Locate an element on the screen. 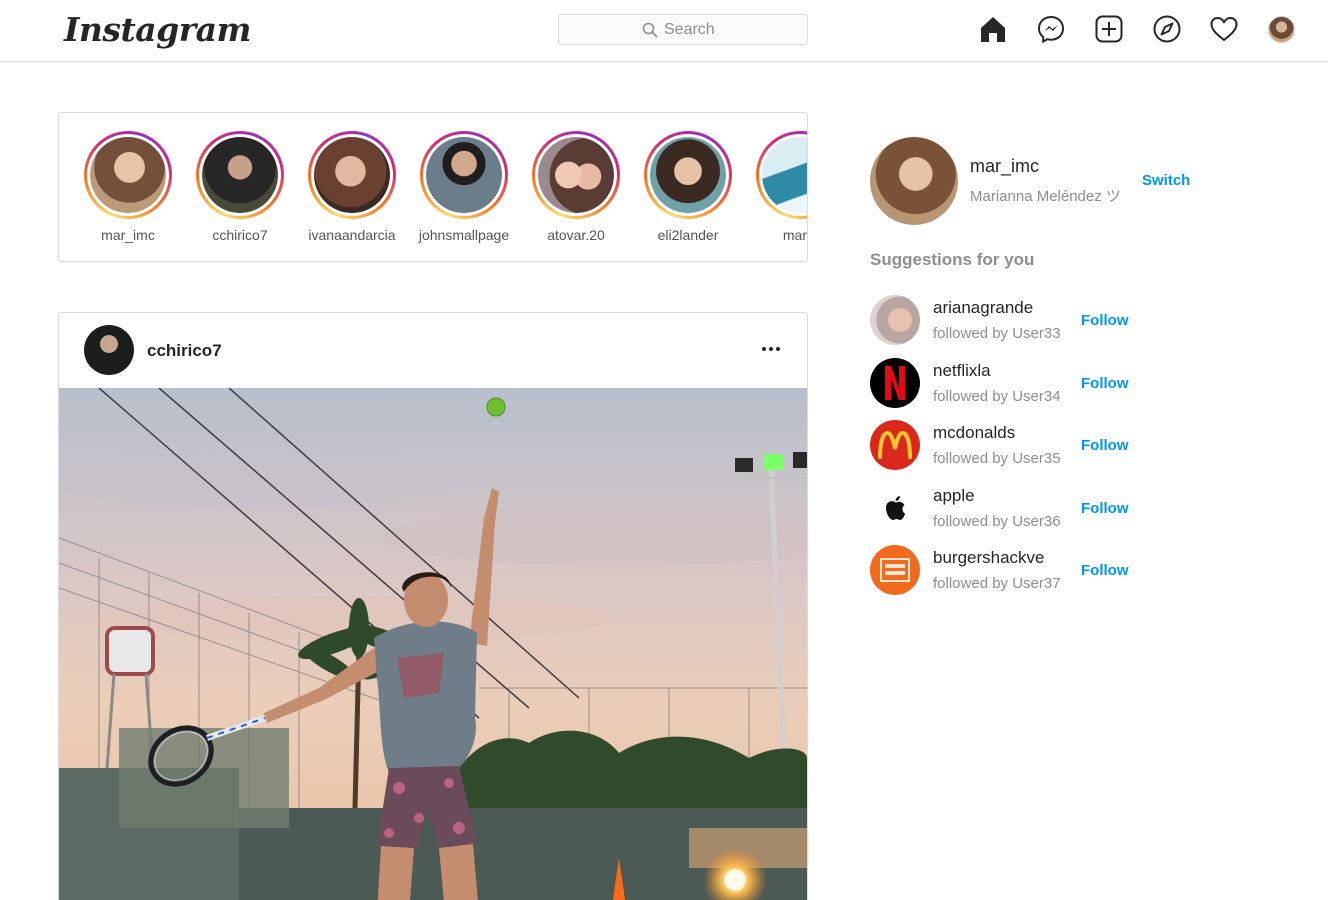  story-item: atovar.20 is located at coordinates (576, 187).